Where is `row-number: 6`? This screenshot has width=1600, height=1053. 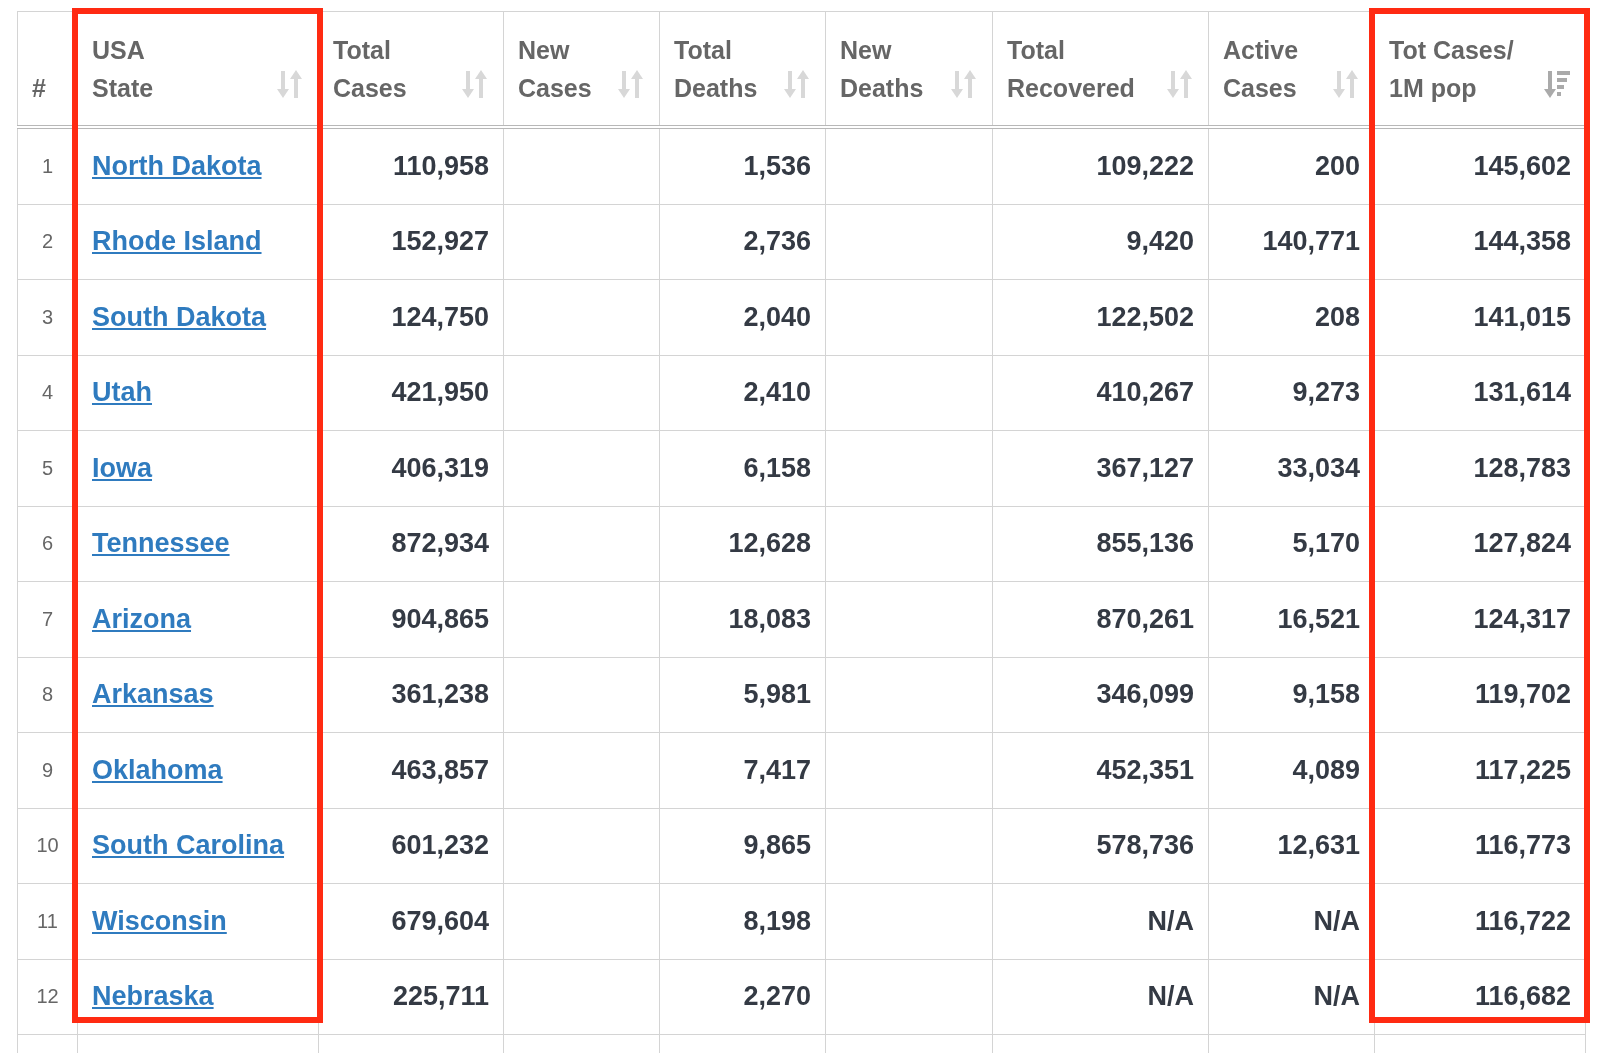
row-number: 6 is located at coordinates (47, 543).